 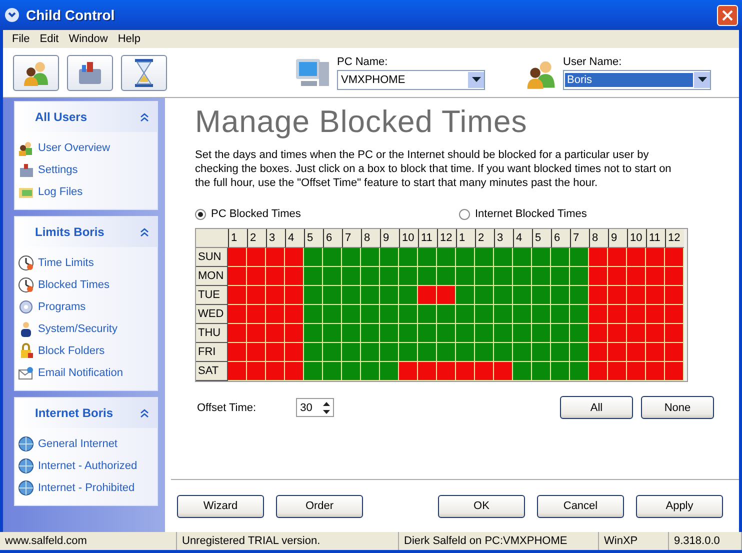 I want to click on sidebar-link: Internet - Authorized, so click(x=87, y=466).